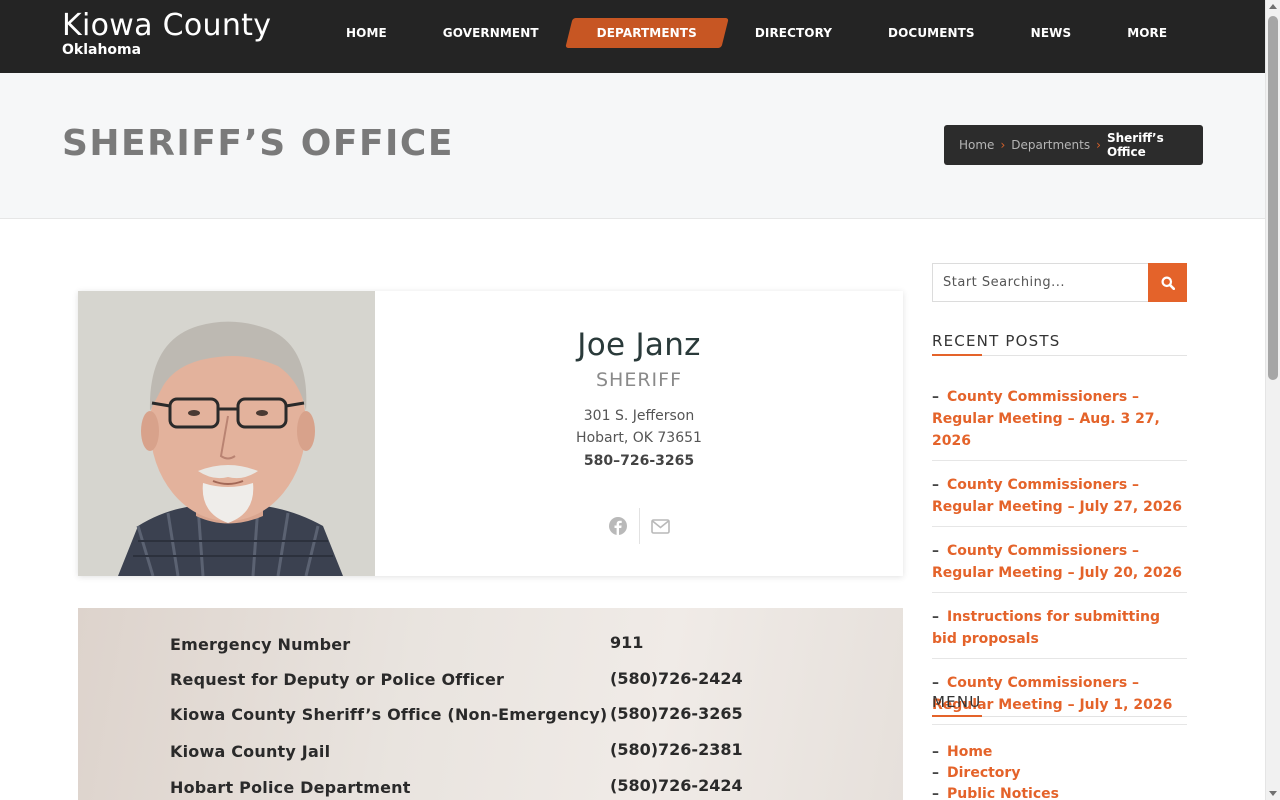 The image size is (1280, 800). Describe the element at coordinates (260, 644) in the screenshot. I see `phone-list-label: Emergency Number` at that location.